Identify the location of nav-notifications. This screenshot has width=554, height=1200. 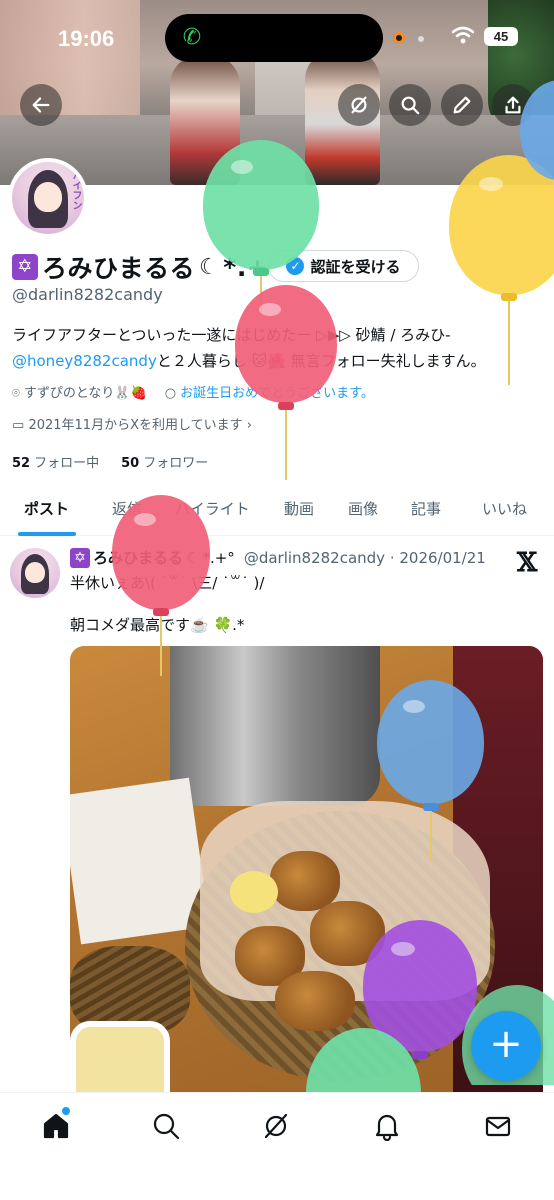
(387, 1126).